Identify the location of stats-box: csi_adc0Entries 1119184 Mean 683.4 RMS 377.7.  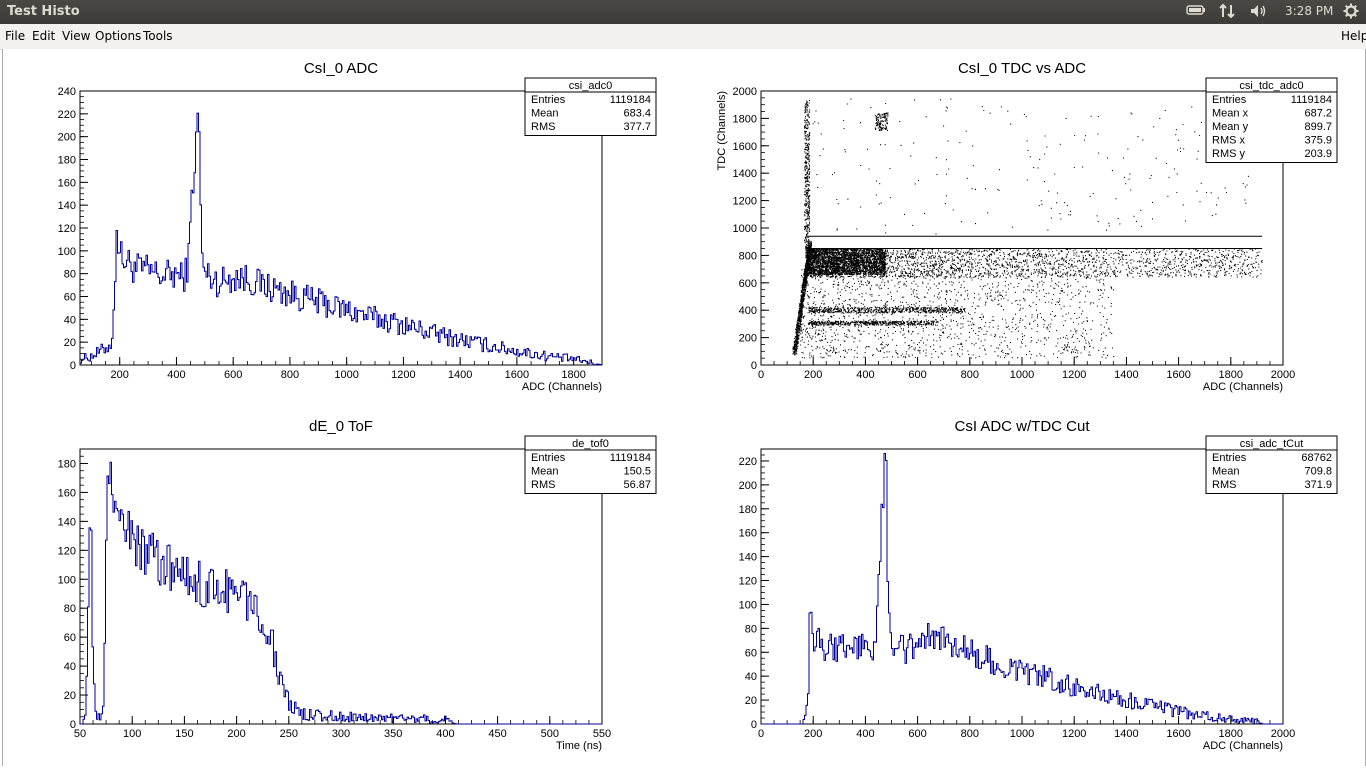
(590, 106).